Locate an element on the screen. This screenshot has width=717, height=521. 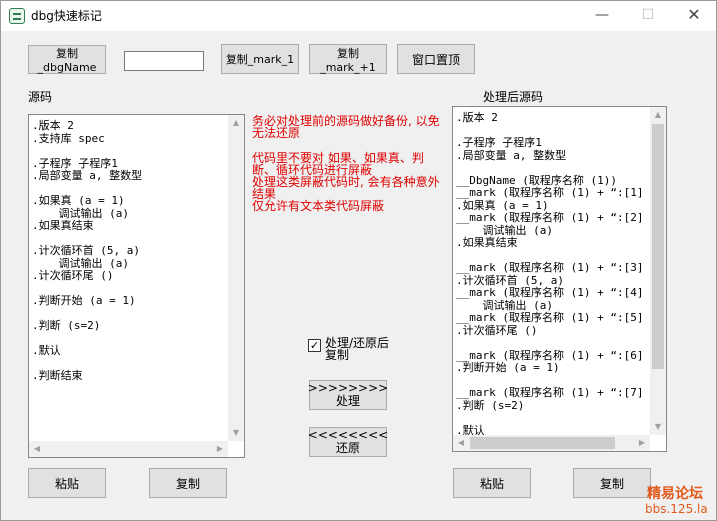
paste-processed-button: 粘贴 is located at coordinates (492, 483).